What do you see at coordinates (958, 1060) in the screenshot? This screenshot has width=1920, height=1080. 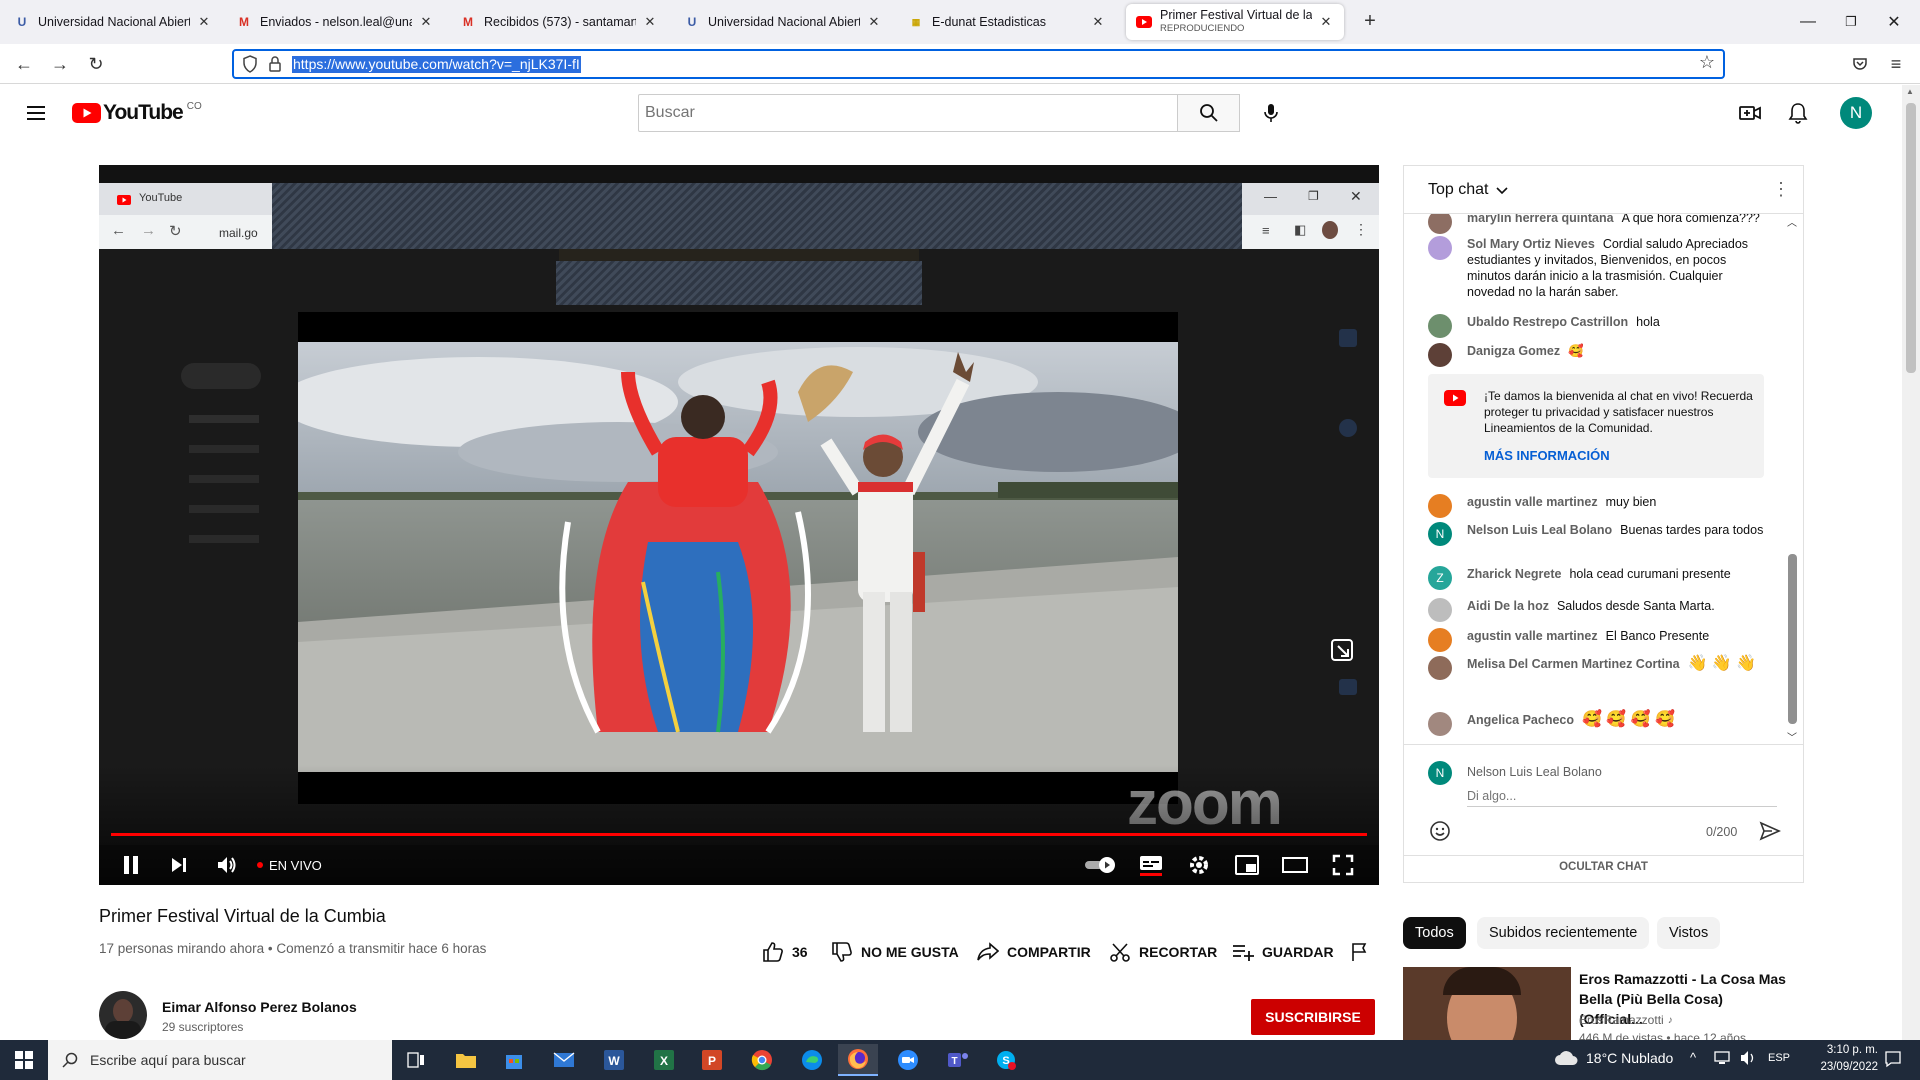 I see `teams-icon: T` at bounding box center [958, 1060].